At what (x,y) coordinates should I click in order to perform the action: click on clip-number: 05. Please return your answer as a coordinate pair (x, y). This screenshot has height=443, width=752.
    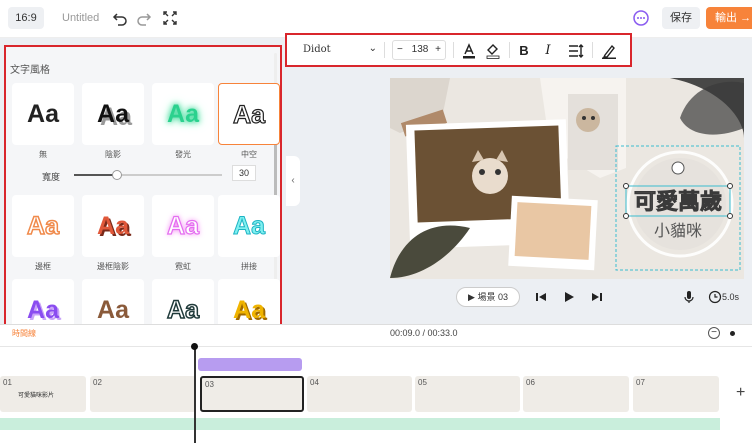
    Looking at the image, I should click on (422, 382).